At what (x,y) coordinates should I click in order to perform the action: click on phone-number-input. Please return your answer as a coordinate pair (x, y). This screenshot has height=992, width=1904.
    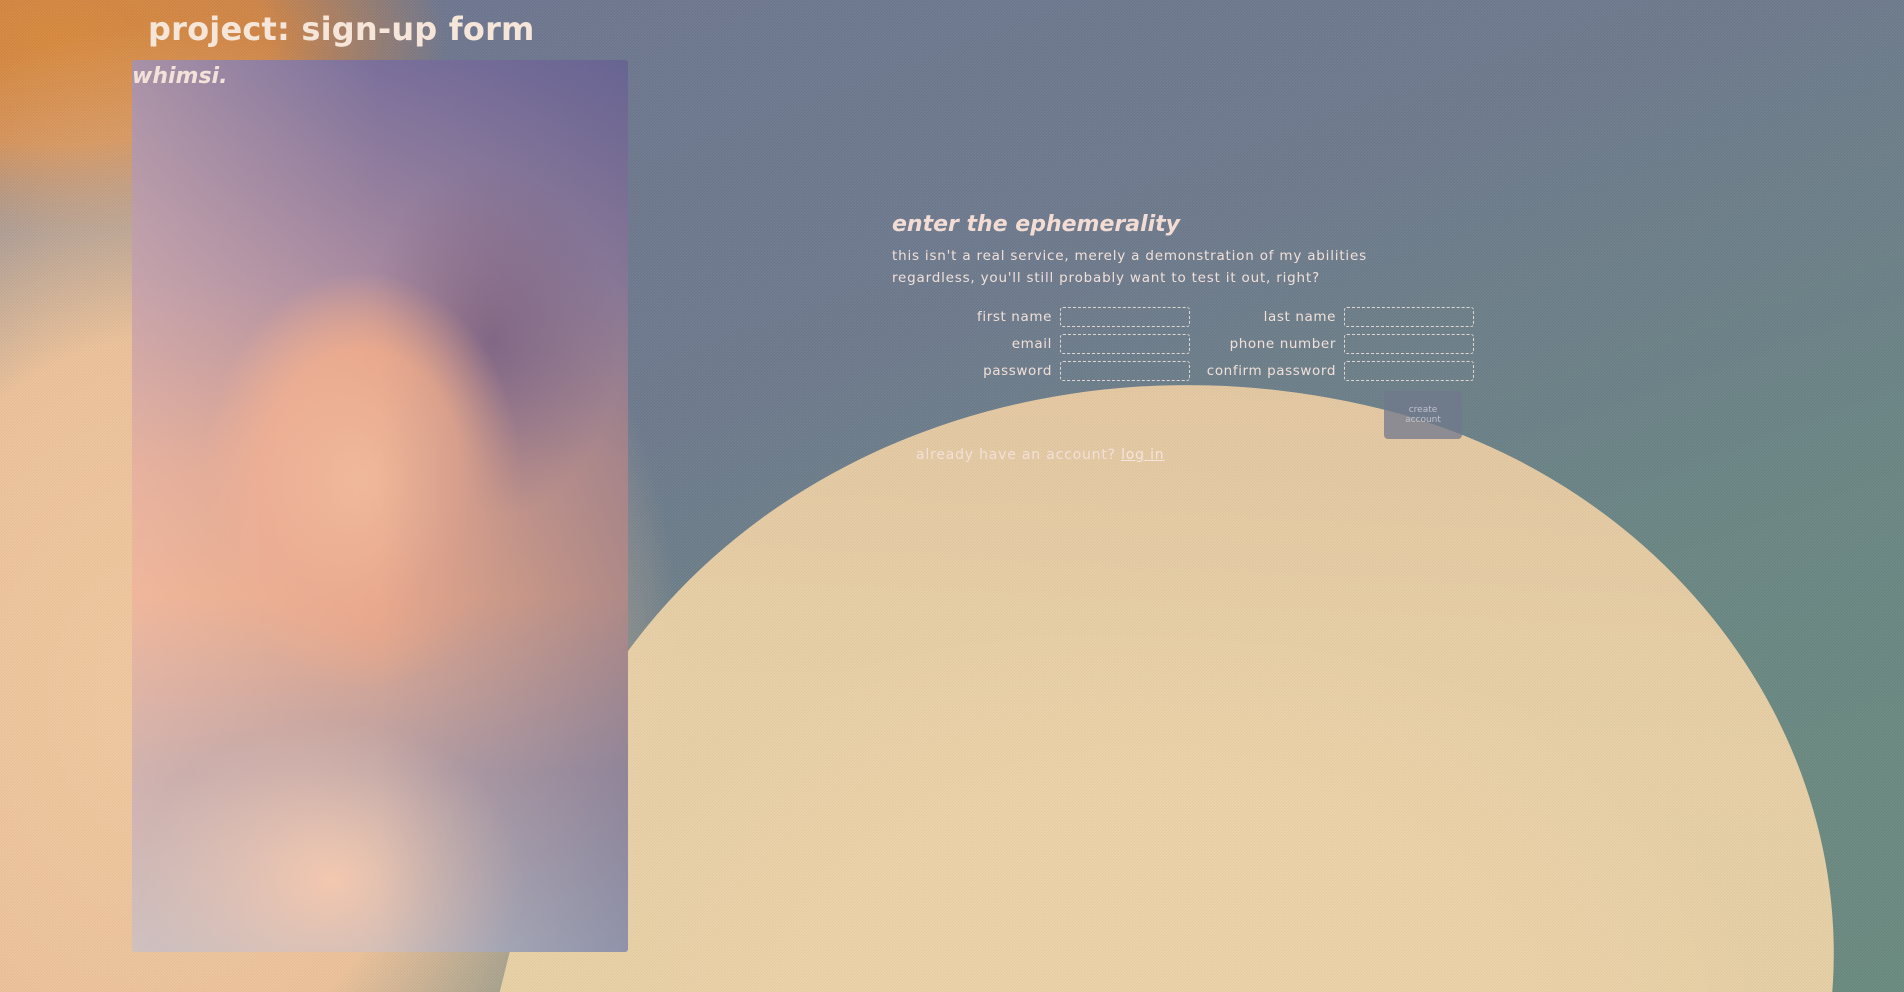
    Looking at the image, I should click on (1409, 344).